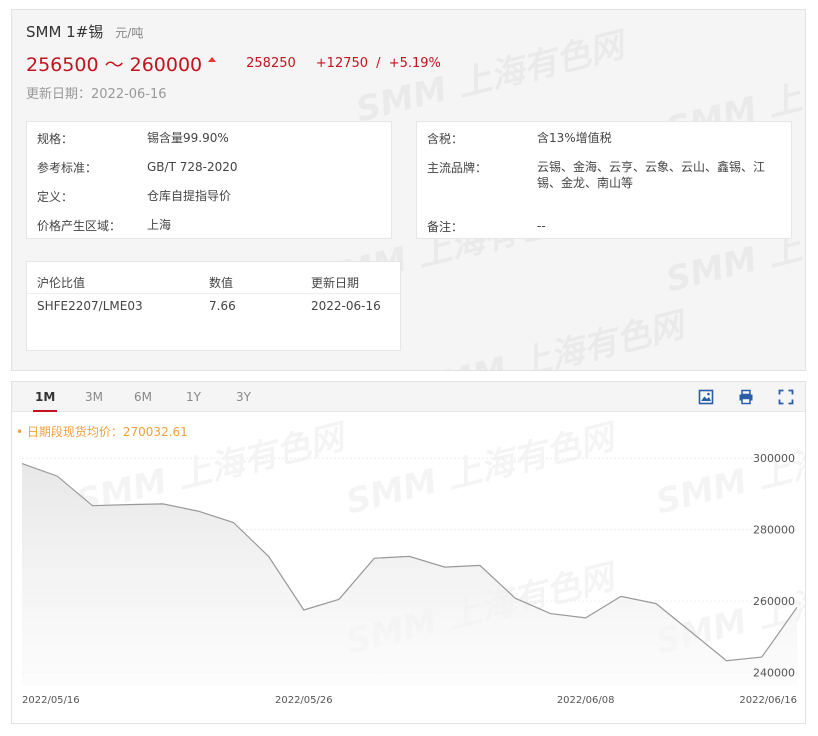  Describe the element at coordinates (51, 700) in the screenshot. I see `x-tick-label: 2022/05/16` at that location.